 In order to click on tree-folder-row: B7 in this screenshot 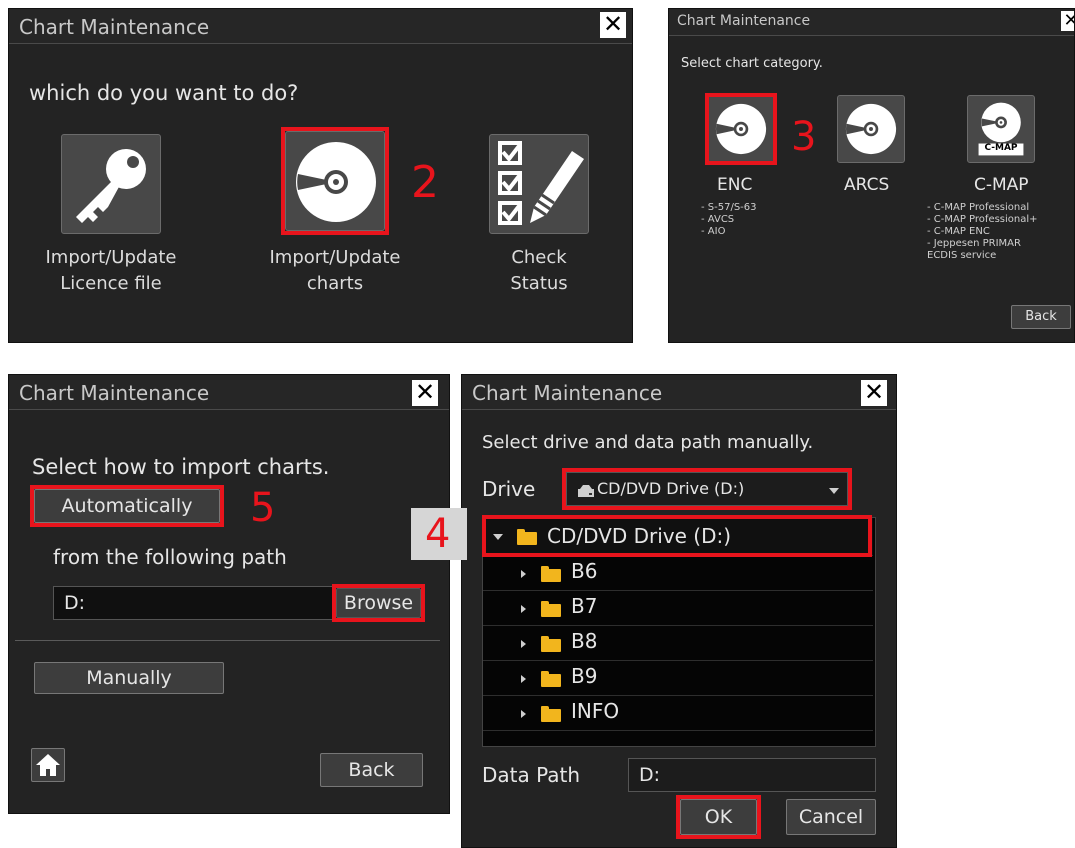, I will do `click(678, 608)`.